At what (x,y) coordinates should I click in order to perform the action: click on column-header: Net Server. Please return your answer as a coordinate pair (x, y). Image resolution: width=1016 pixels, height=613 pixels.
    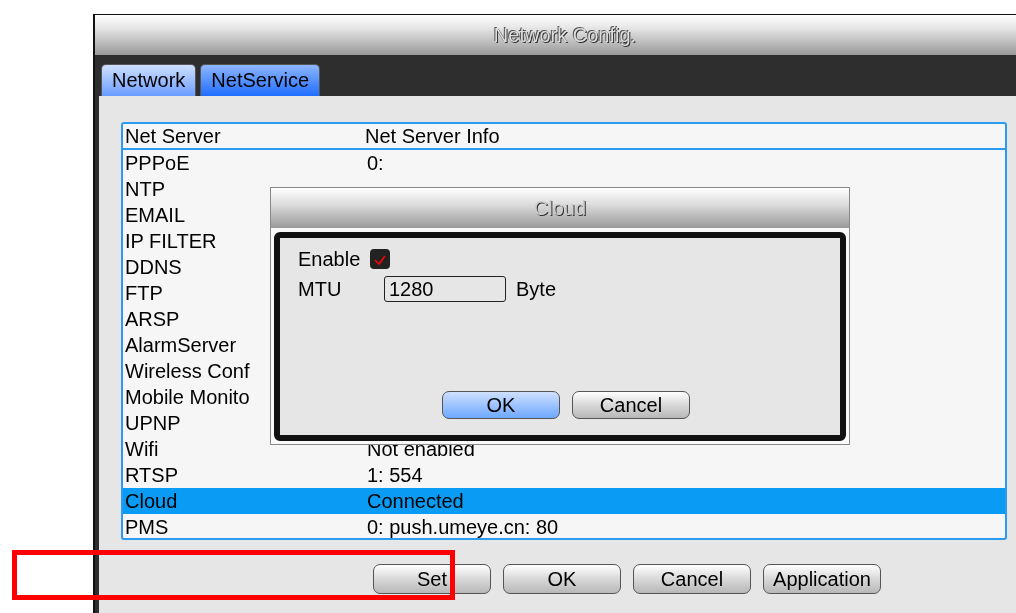
    Looking at the image, I should click on (173, 136).